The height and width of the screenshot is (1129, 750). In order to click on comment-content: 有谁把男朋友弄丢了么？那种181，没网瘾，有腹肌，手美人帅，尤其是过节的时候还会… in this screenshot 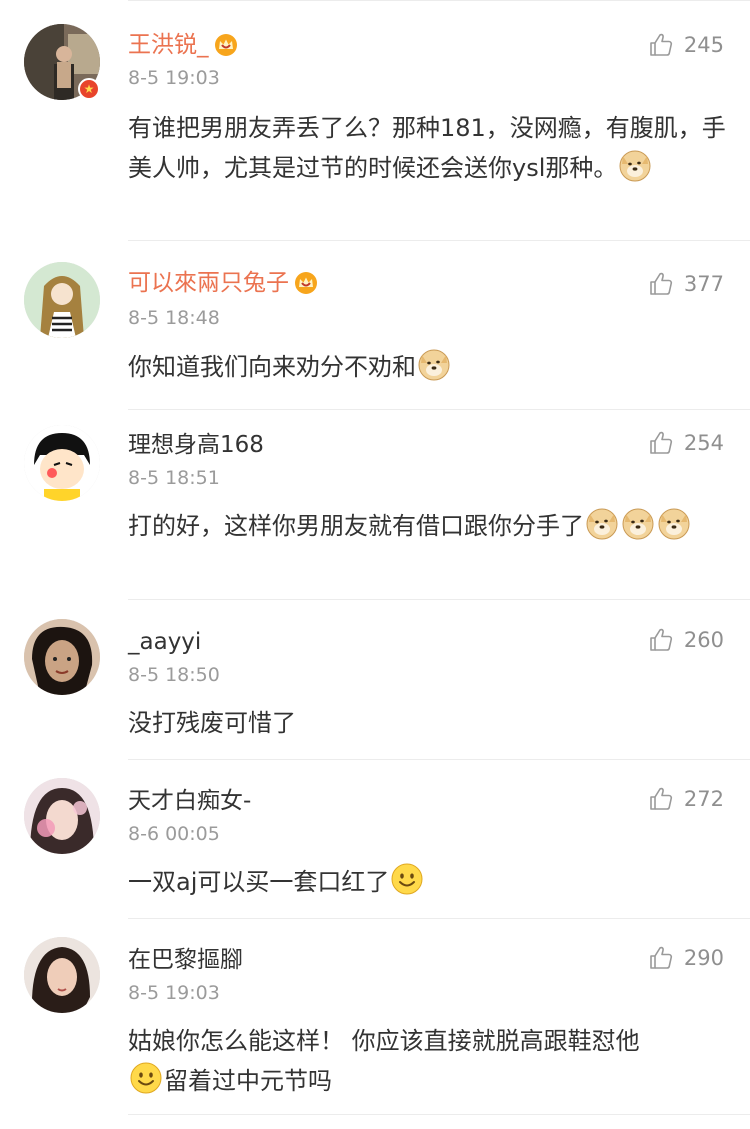, I will do `click(428, 148)`.